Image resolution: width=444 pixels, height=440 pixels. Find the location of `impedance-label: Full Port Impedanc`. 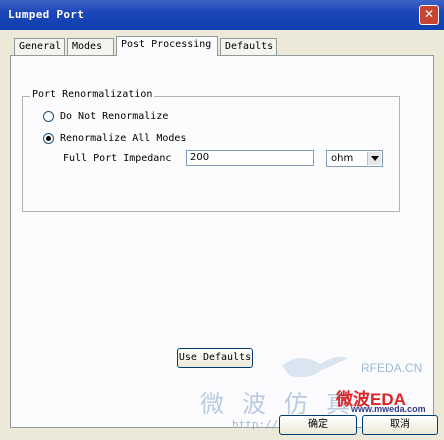

impedance-label: Full Port Impedanc is located at coordinates (117, 158).